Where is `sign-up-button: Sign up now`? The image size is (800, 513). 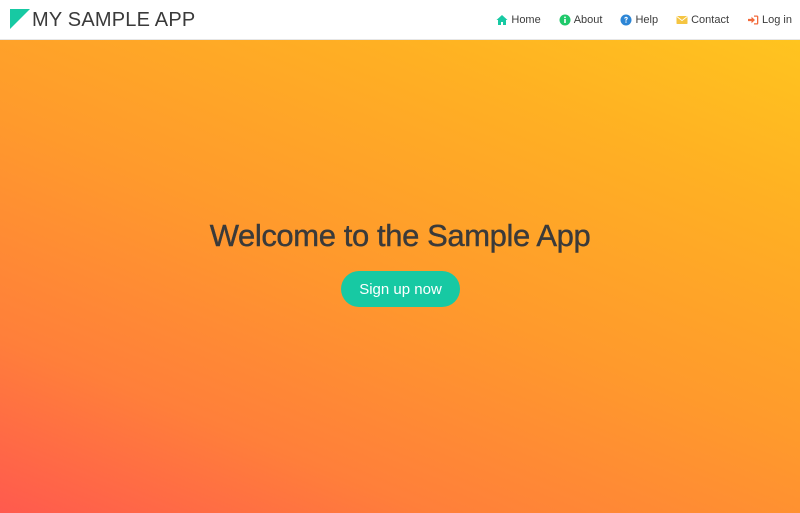 sign-up-button: Sign up now is located at coordinates (400, 289).